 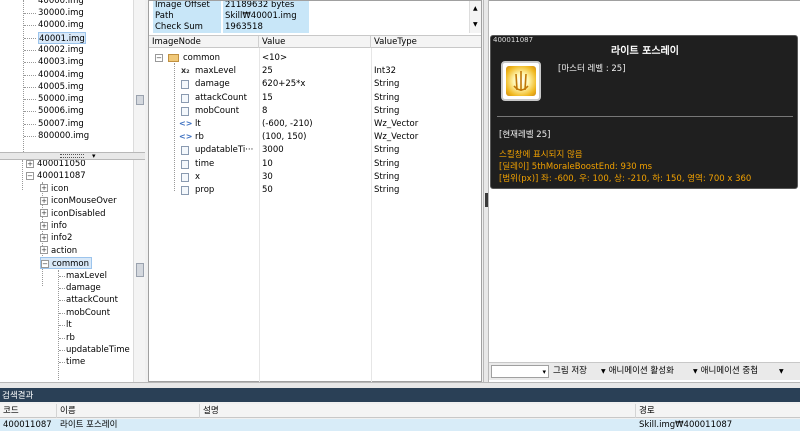 What do you see at coordinates (78, 201) in the screenshot?
I see `child-node: + iconMouseOver` at bounding box center [78, 201].